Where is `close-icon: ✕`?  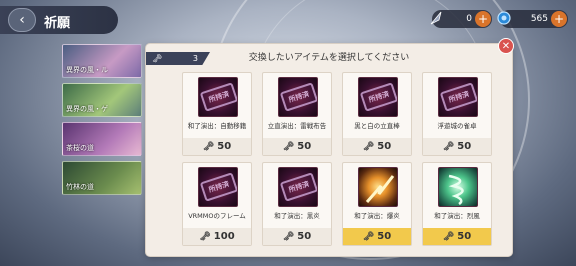
close-icon: ✕ is located at coordinates (506, 46).